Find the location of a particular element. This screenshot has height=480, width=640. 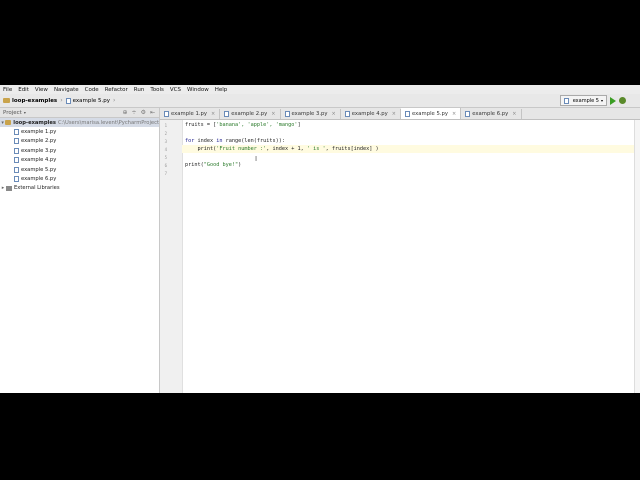

tree-item-file: example 4.py is located at coordinates (79, 160).